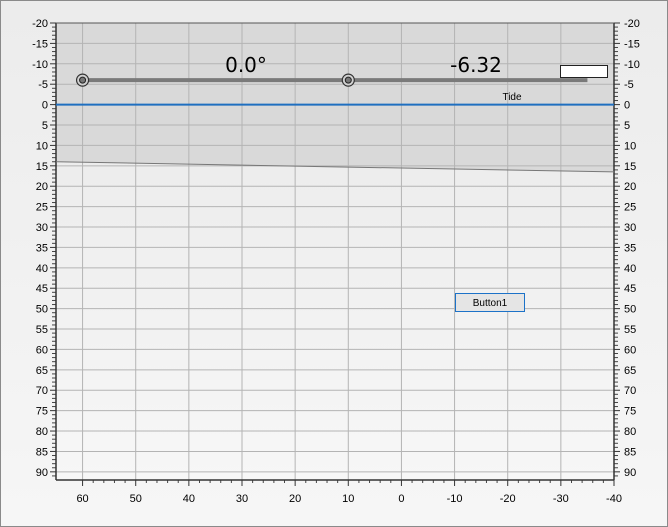  Describe the element at coordinates (42, 452) in the screenshot. I see `y-tick-label-left: 85` at that location.